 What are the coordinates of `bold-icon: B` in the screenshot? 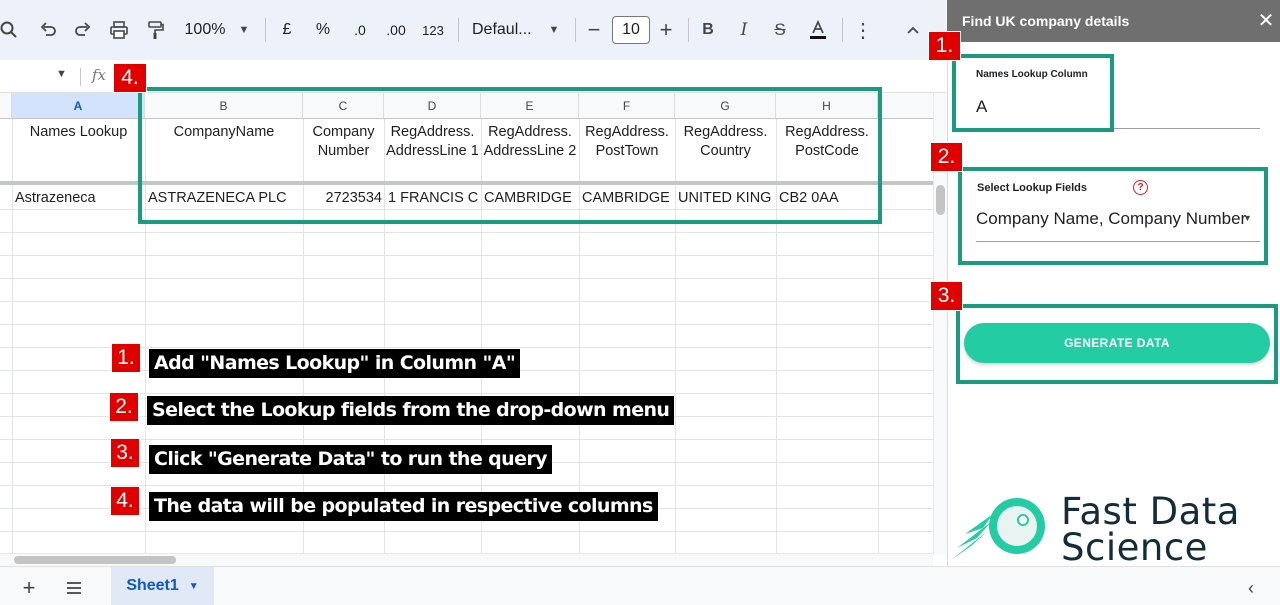 It's located at (708, 30).